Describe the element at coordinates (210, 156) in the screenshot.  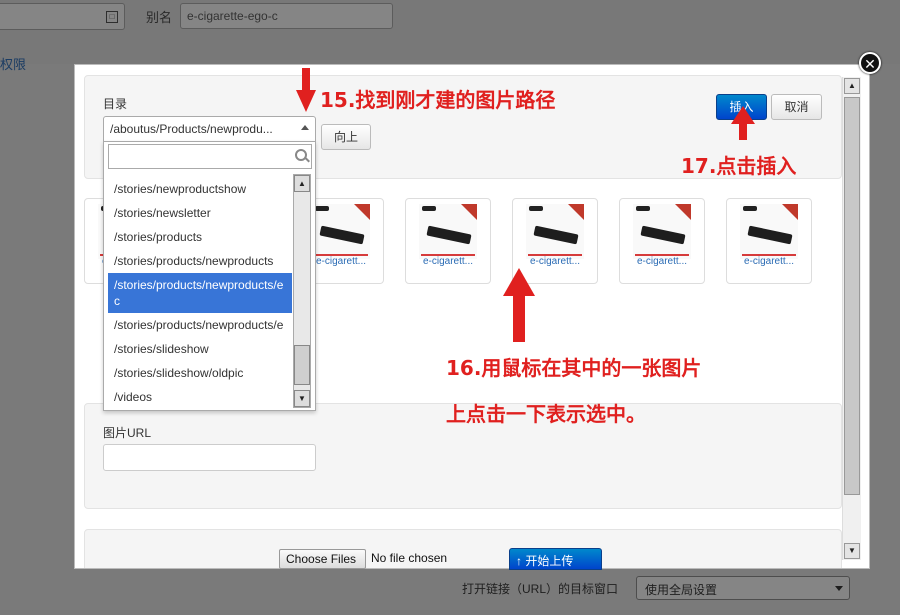
I see `dropdown-search-input` at that location.